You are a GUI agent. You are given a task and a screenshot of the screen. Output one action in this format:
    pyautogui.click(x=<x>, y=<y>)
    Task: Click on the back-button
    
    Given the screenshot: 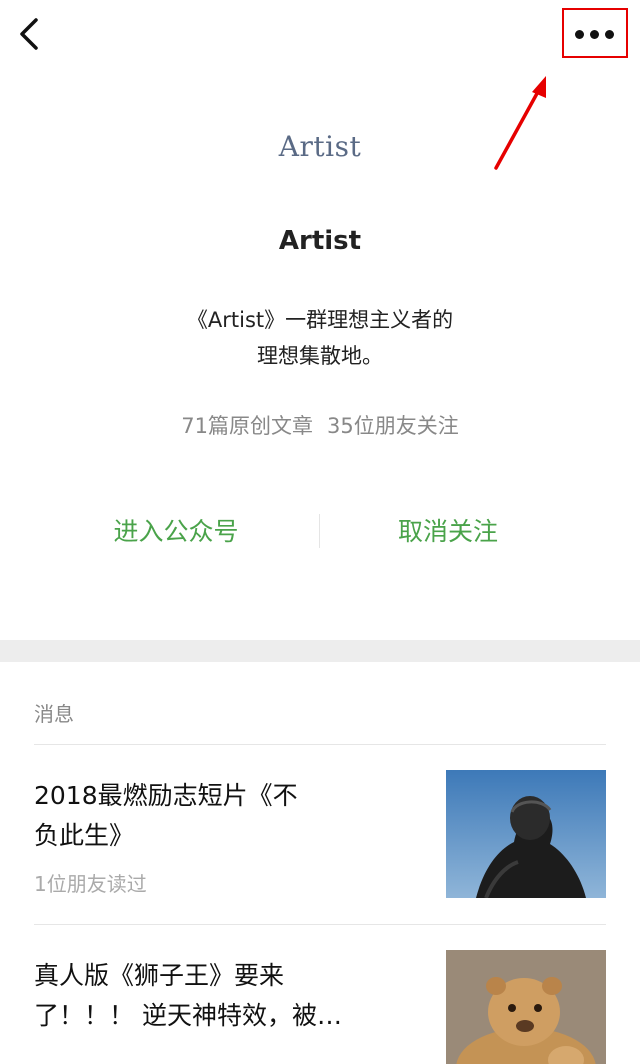 What is the action you would take?
    pyautogui.click(x=34, y=36)
    